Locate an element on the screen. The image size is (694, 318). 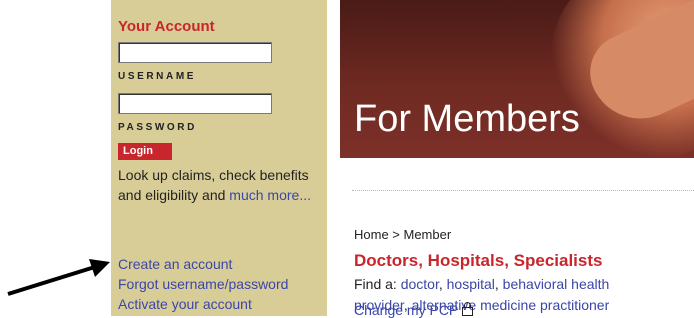
username-label: USERNAME is located at coordinates (157, 76).